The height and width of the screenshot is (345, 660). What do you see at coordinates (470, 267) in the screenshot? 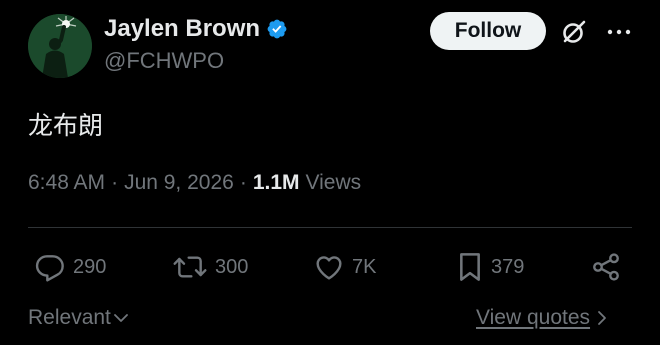
I see `bookmark-icon` at bounding box center [470, 267].